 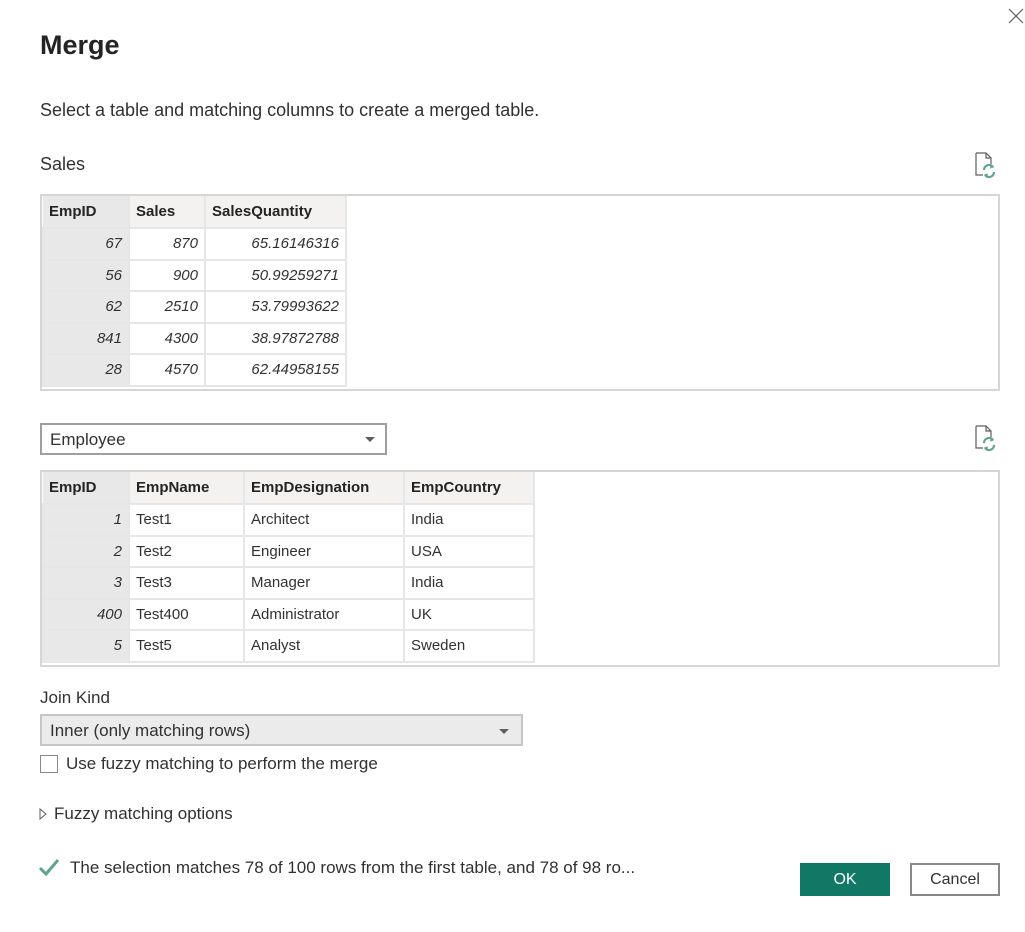 I want to click on close-button, so click(x=1016, y=18).